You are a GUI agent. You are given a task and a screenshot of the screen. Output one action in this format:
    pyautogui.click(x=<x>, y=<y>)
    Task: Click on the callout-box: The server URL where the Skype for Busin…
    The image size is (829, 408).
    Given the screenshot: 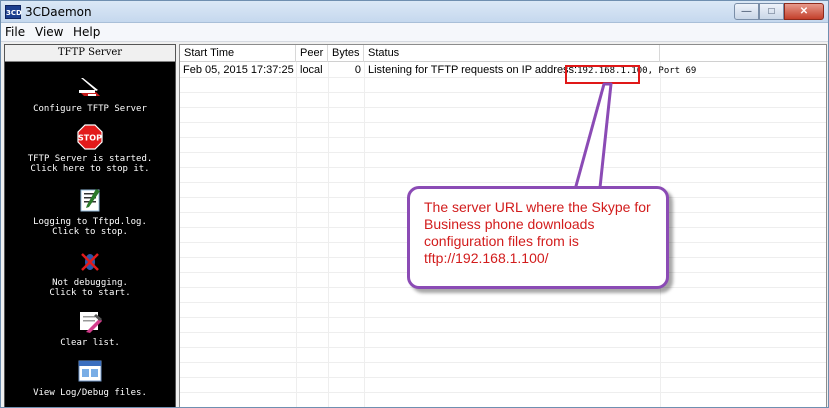 What is the action you would take?
    pyautogui.click(x=538, y=237)
    